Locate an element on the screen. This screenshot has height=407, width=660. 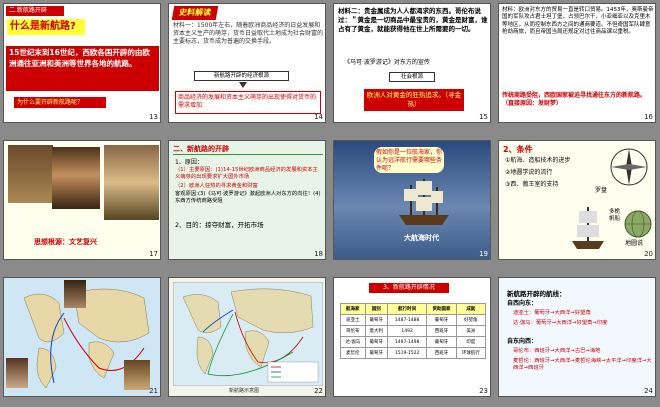
item-2: 2、目的：掠夺财富，开拓市场 is located at coordinates (219, 225).